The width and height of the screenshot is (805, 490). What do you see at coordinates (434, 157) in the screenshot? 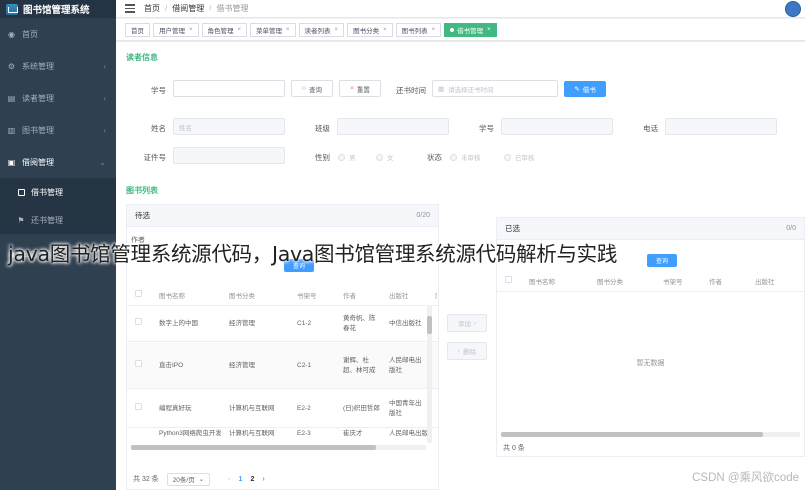
I see `status-label: 状态` at bounding box center [434, 157].